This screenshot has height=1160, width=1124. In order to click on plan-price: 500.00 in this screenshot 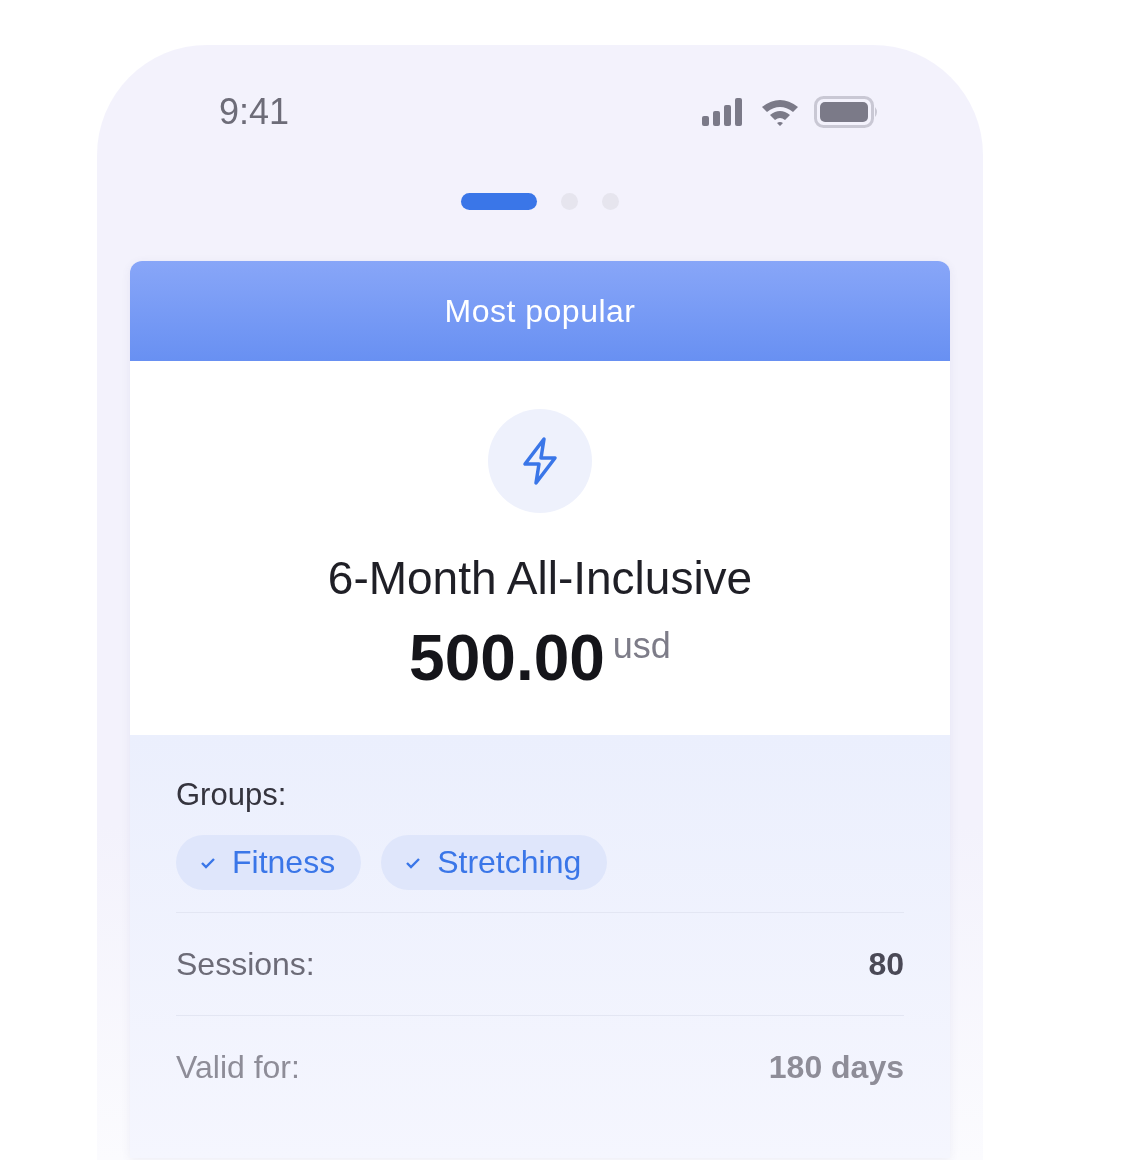, I will do `click(507, 658)`.